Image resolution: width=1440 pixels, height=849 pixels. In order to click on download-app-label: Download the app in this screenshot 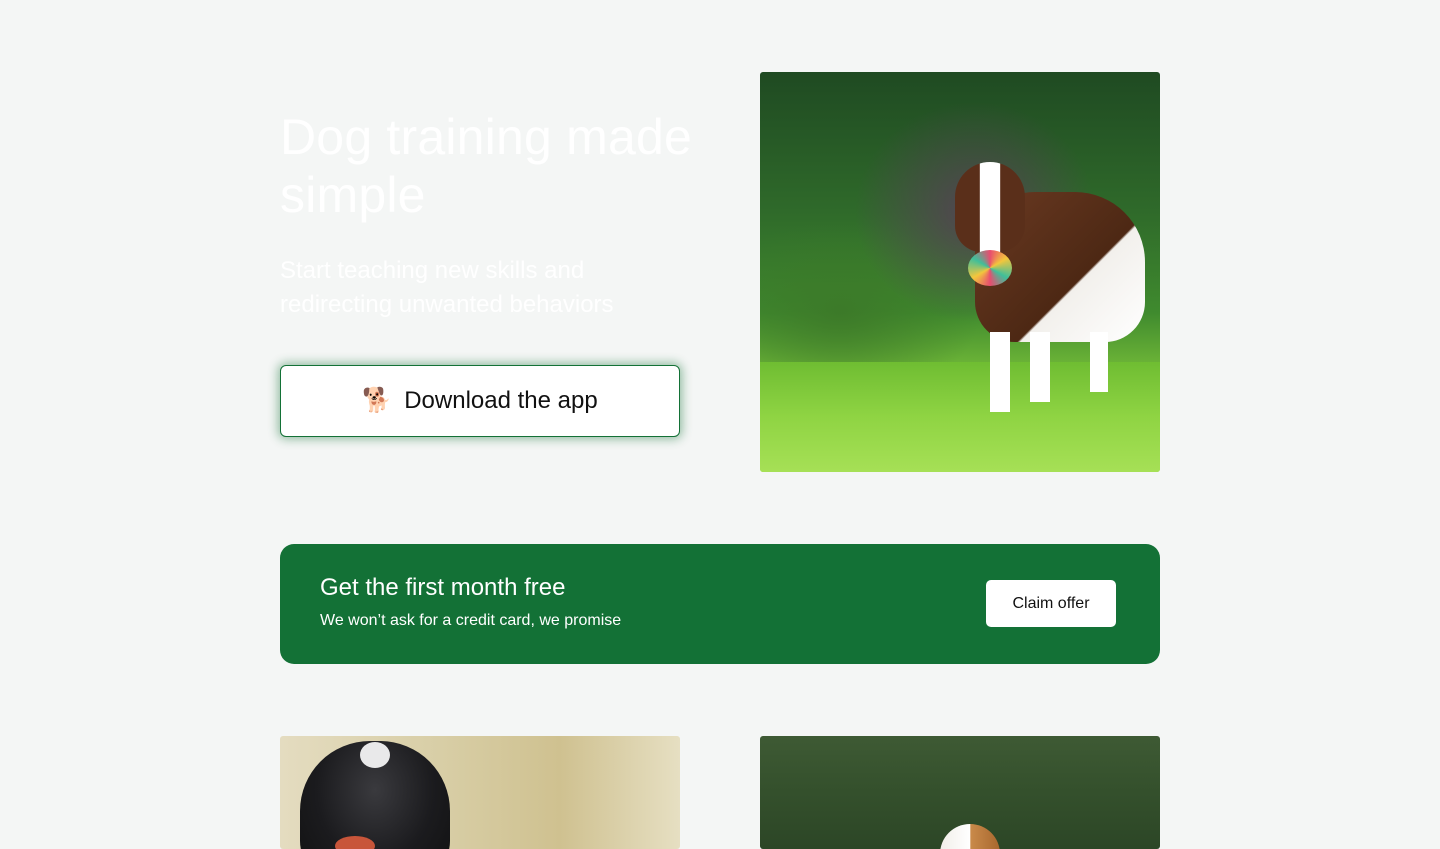, I will do `click(501, 400)`.